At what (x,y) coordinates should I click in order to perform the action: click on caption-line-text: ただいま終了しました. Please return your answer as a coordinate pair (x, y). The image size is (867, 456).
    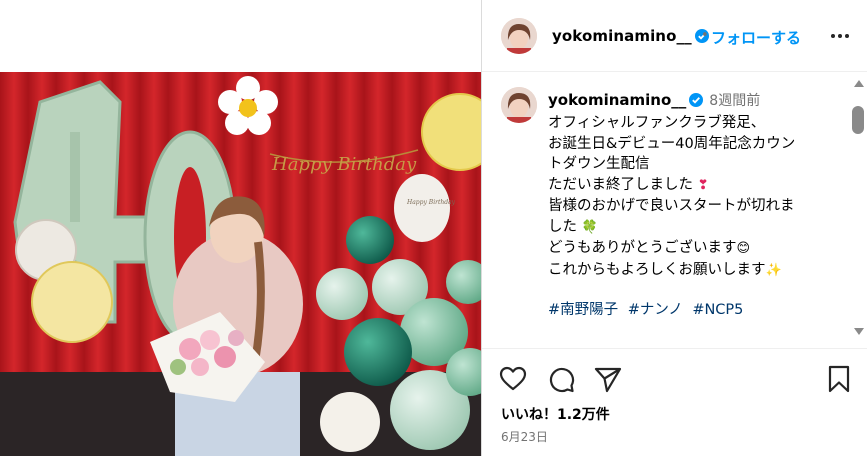
    Looking at the image, I should click on (620, 184).